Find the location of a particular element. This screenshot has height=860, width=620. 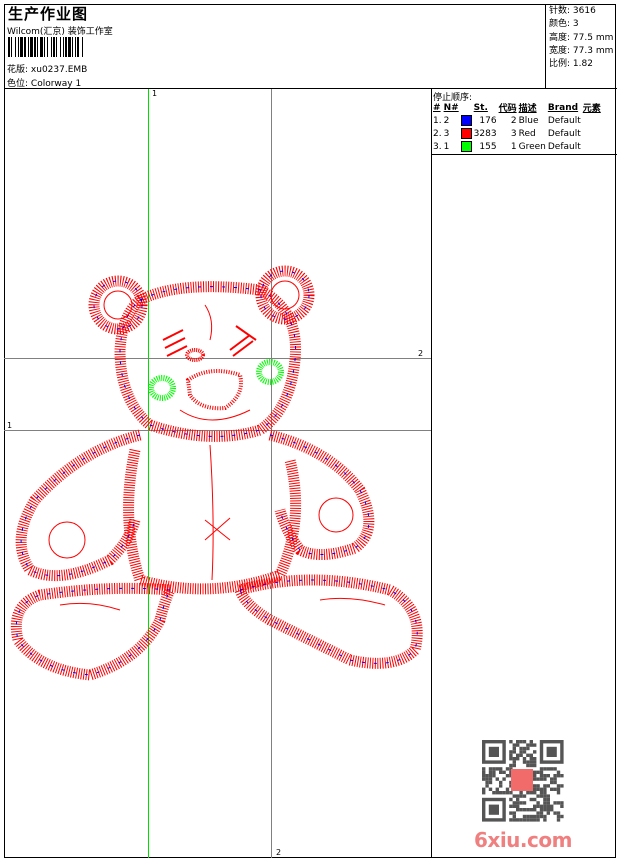

left-eye is located at coordinates (195, 355).